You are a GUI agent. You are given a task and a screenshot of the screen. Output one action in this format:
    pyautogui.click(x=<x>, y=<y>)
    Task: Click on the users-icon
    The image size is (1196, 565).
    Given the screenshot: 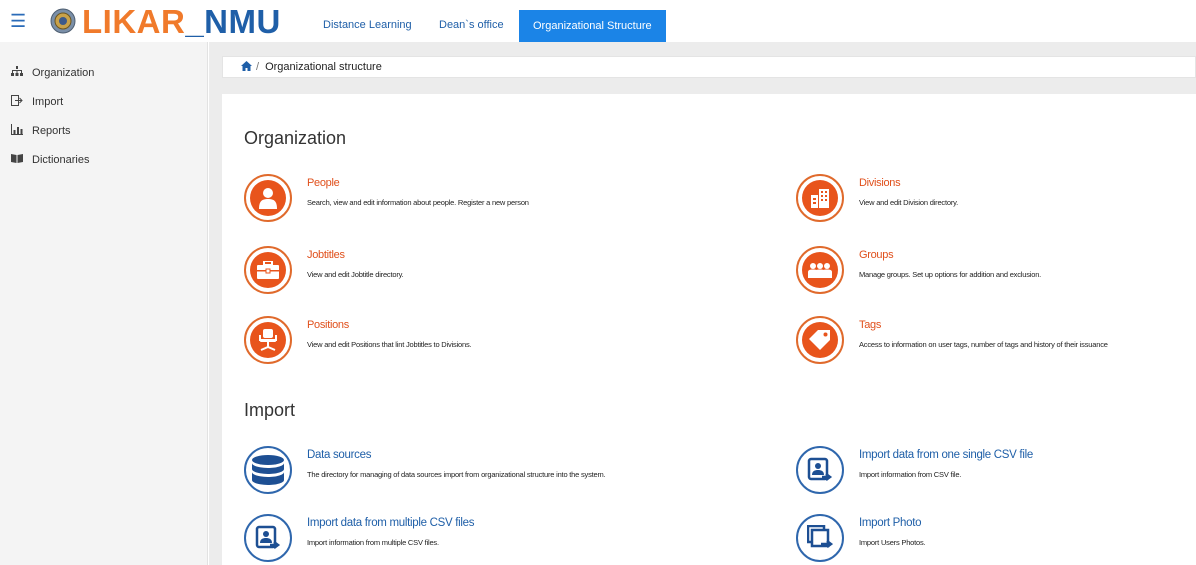 What is the action you would take?
    pyautogui.click(x=820, y=270)
    